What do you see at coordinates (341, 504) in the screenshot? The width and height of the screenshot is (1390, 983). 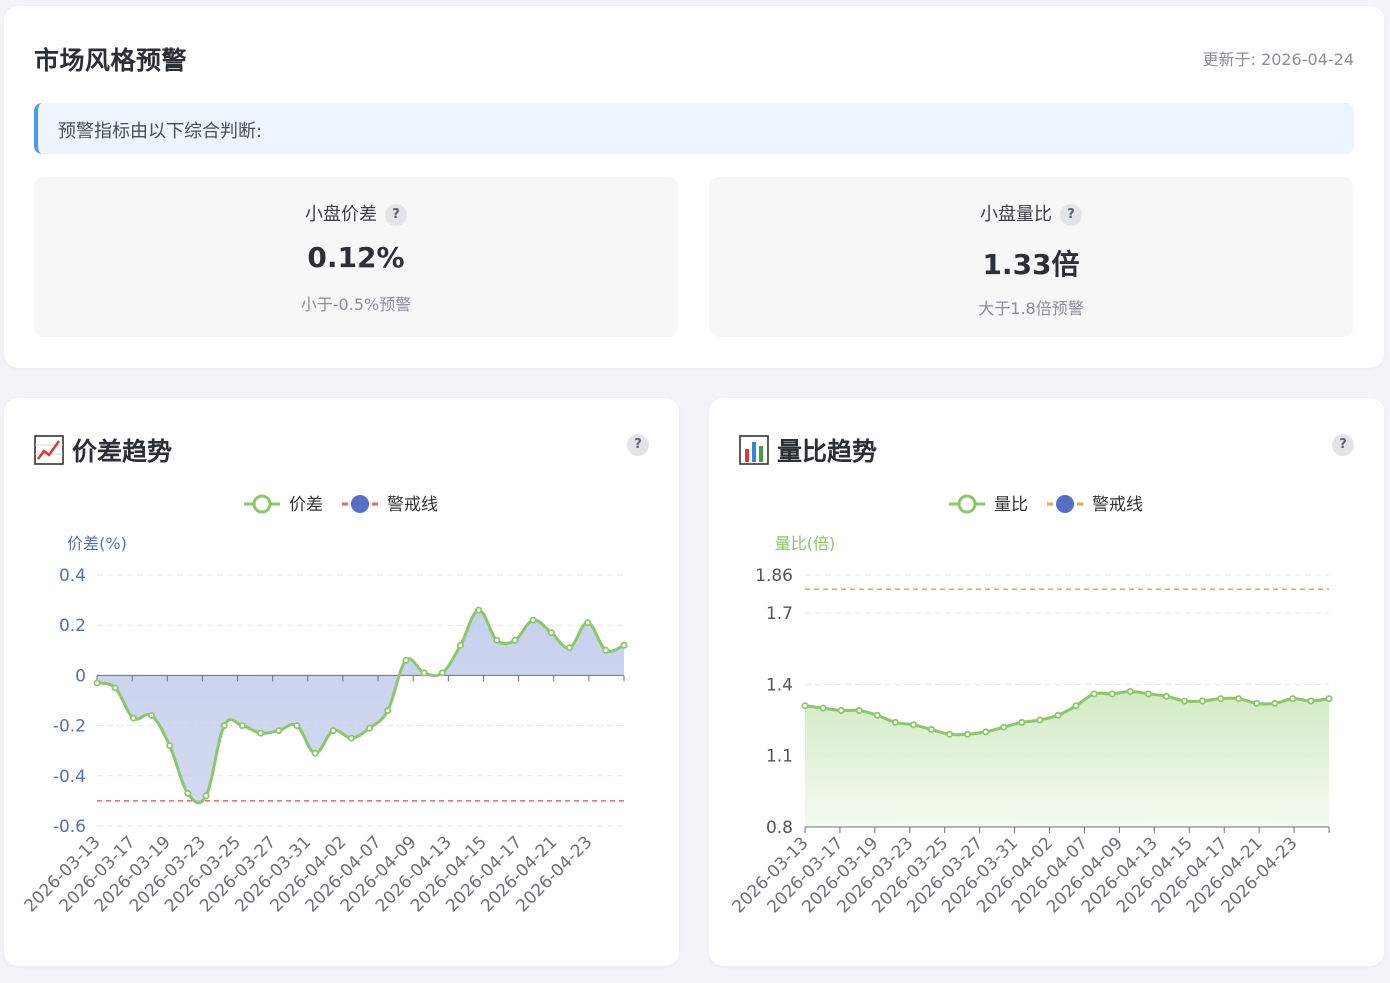 I see `legend: 价差 警戒线` at bounding box center [341, 504].